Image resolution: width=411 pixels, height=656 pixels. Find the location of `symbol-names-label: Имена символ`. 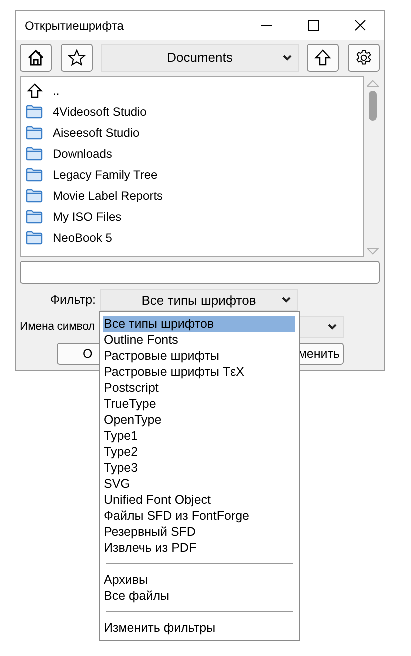

symbol-names-label: Имена символ is located at coordinates (58, 327).